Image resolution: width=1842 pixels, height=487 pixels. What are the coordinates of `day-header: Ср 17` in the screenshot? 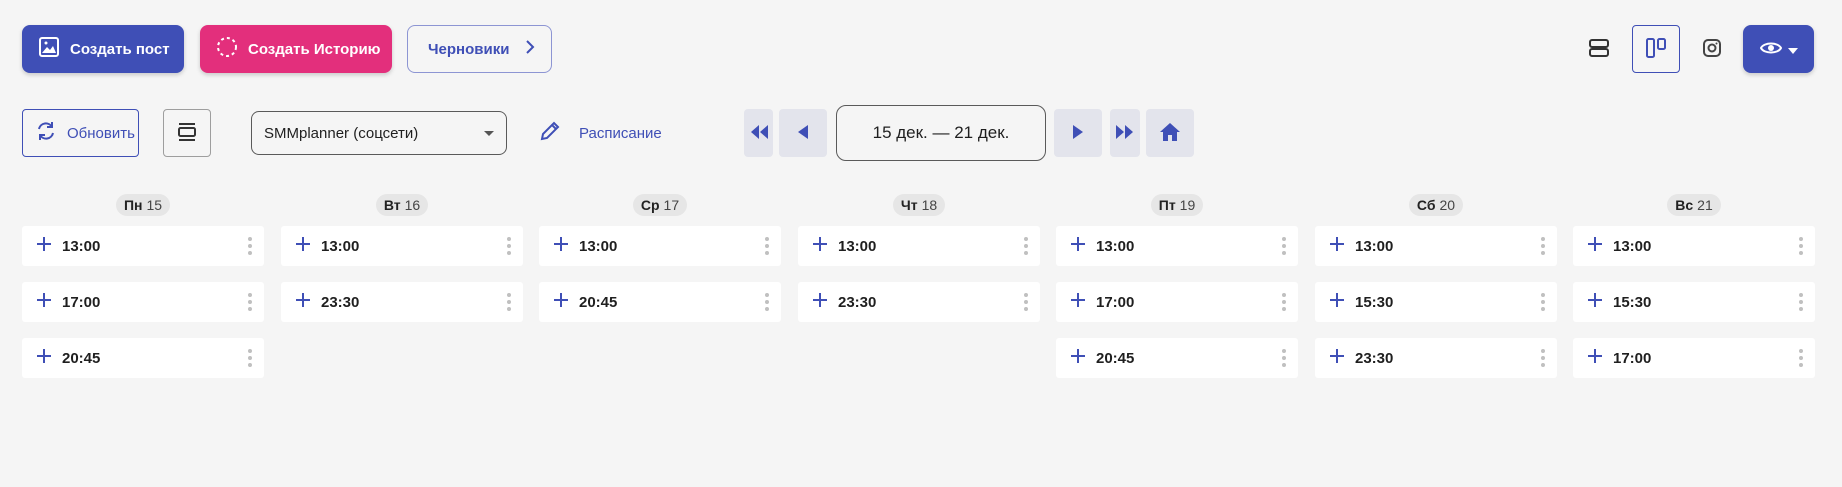 It's located at (660, 205).